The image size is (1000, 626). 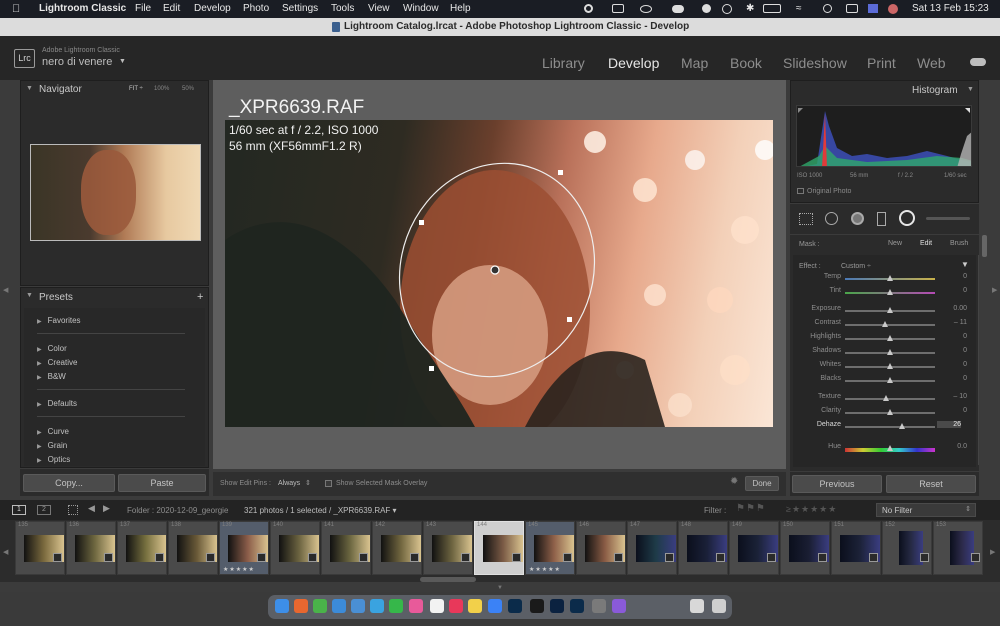 I want to click on calendar-icon, so click(x=437, y=606).